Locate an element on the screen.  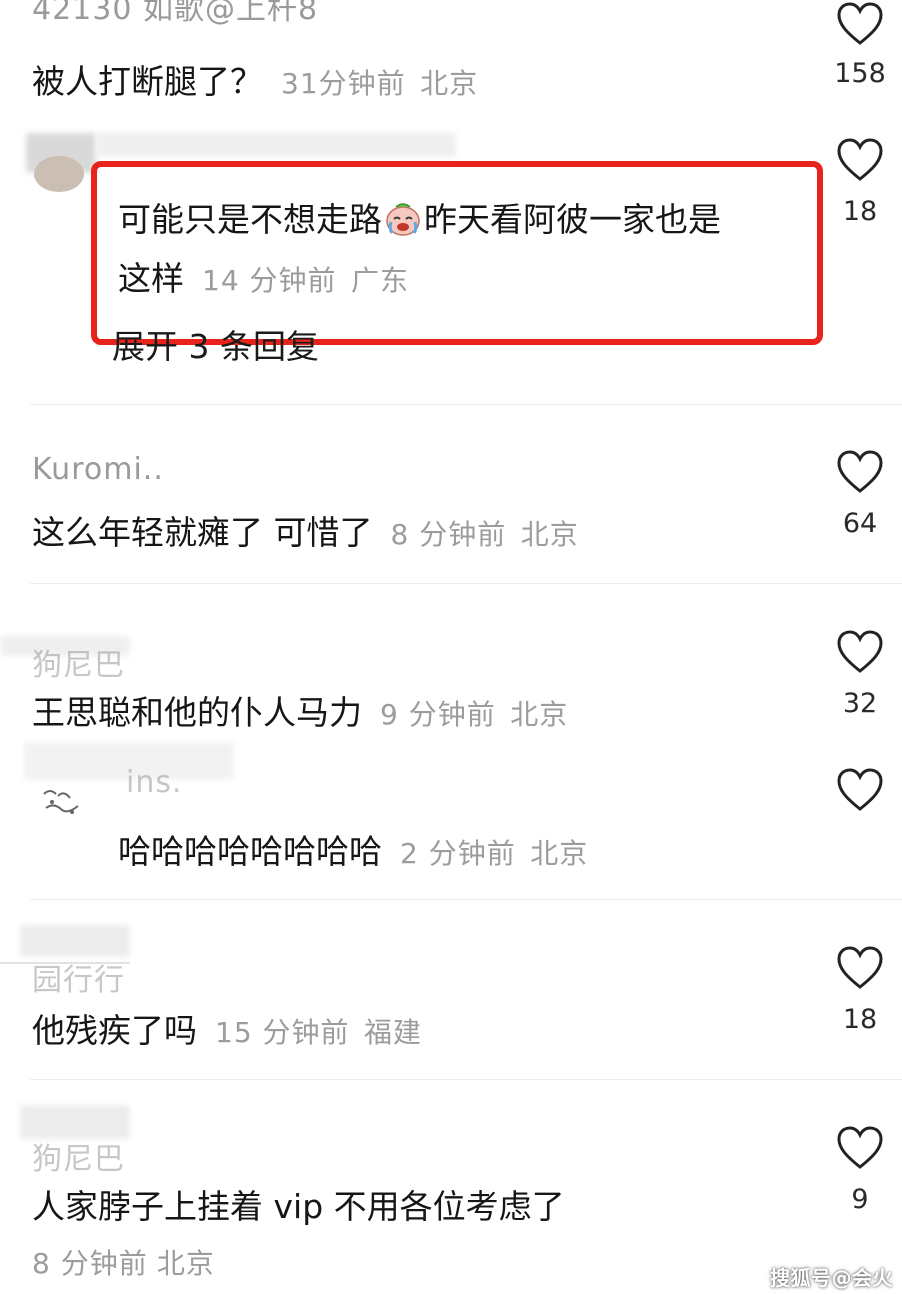
comment-text: 可能只是不想走路 昨天看阿彼一家也是 is located at coordinates (419, 217).